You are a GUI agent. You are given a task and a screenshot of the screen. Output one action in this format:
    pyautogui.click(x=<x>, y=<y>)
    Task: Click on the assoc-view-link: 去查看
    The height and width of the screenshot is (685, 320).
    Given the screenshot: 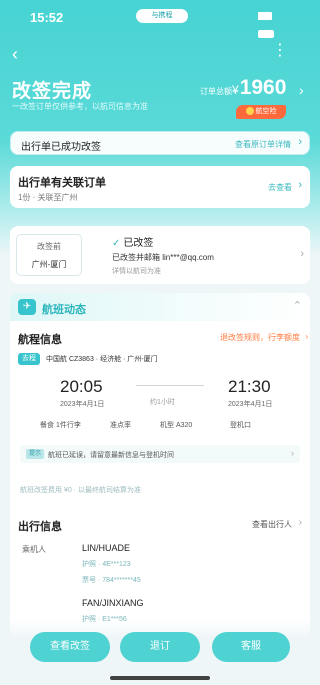 What is the action you would take?
    pyautogui.click(x=280, y=187)
    